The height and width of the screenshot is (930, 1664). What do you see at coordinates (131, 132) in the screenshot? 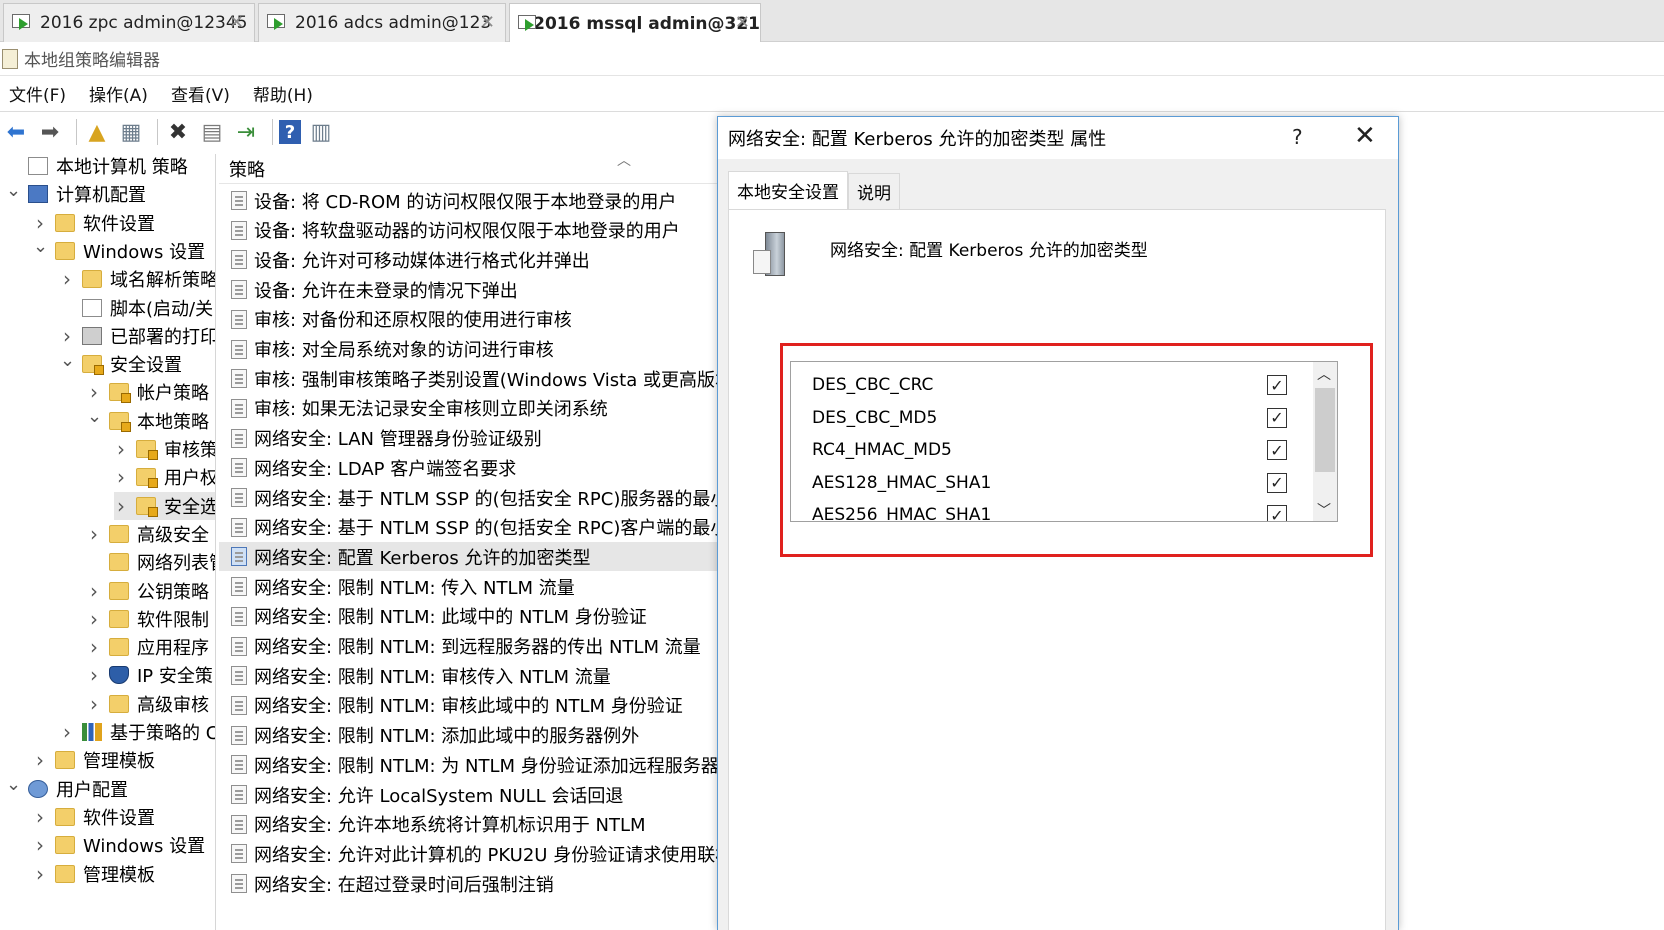
I see `show-hide-tree-icon: ▦` at bounding box center [131, 132].